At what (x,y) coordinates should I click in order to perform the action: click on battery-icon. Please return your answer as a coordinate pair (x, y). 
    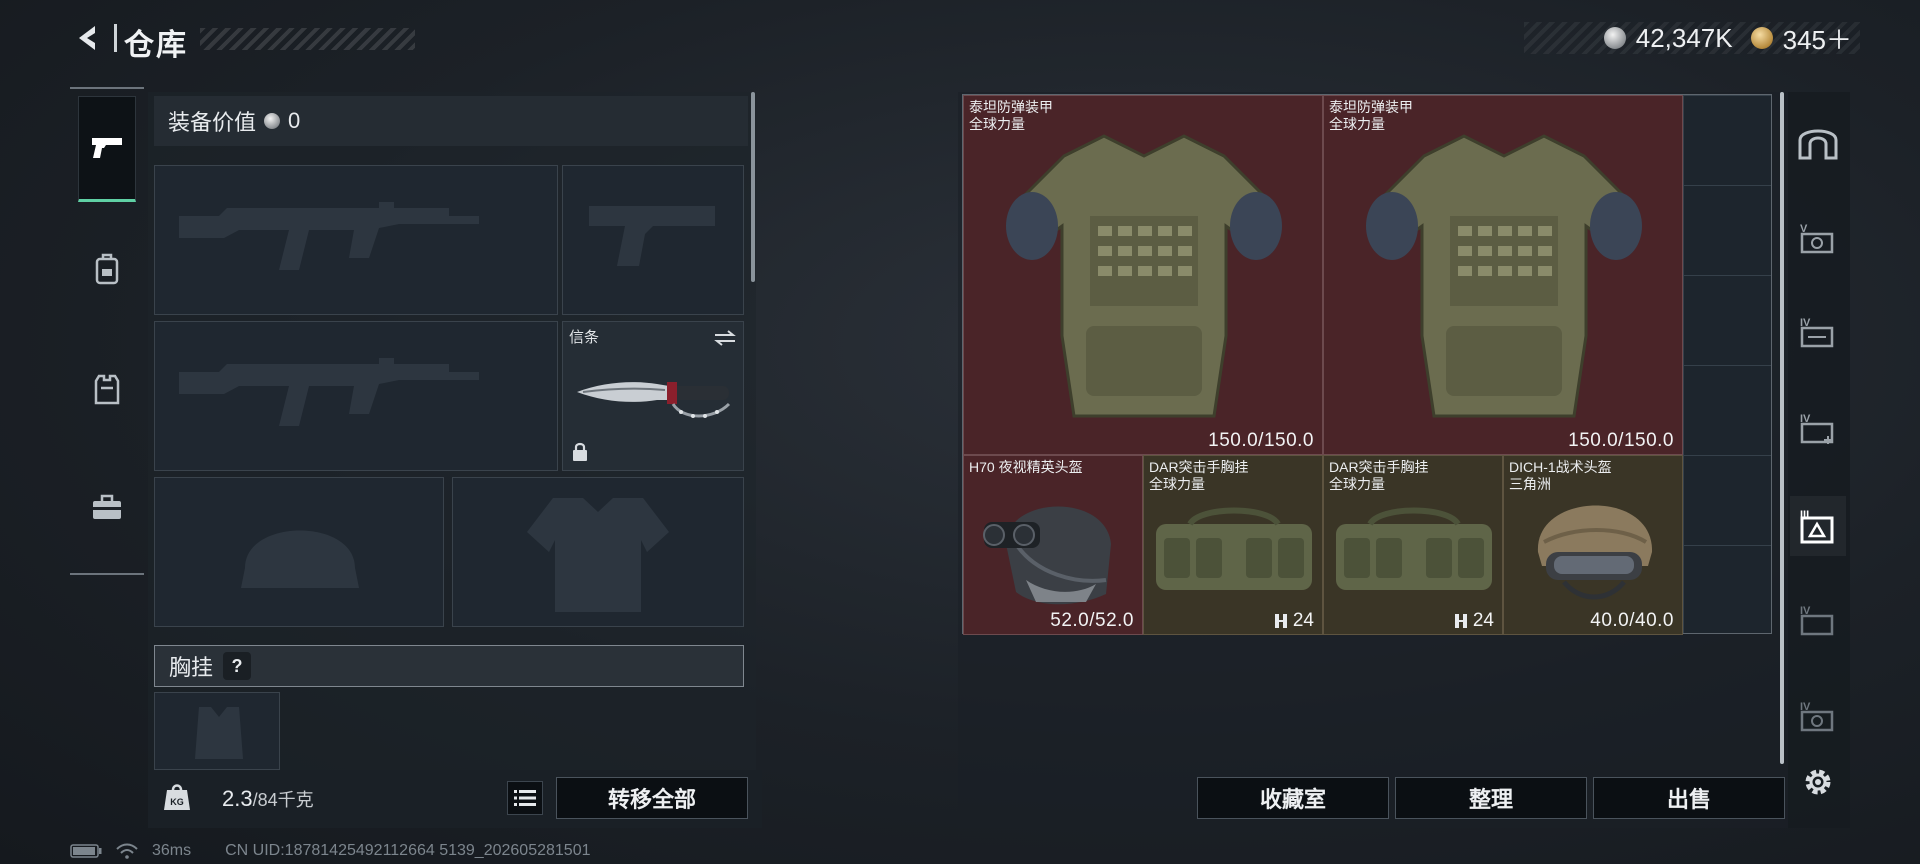
    Looking at the image, I should click on (86, 851).